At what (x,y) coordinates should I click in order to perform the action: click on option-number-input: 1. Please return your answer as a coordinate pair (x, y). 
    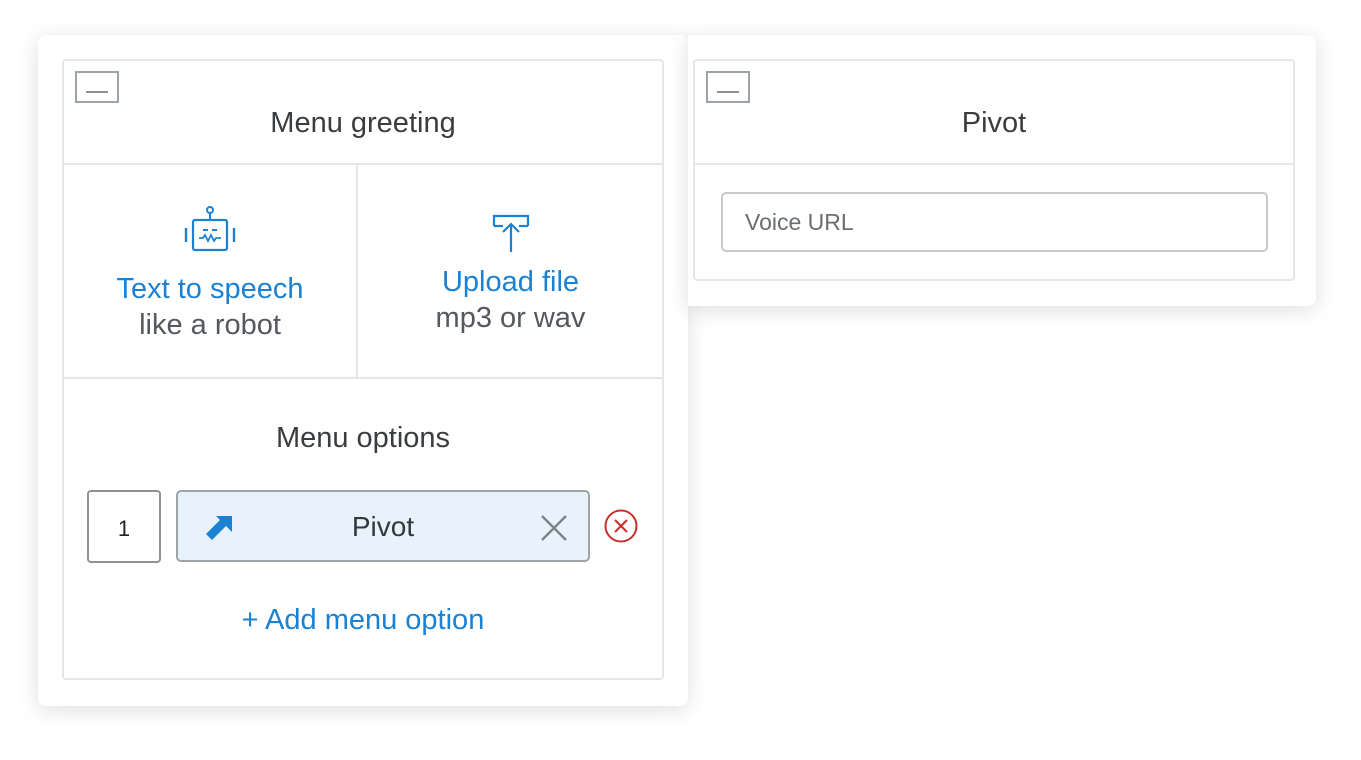
    Looking at the image, I should click on (124, 526).